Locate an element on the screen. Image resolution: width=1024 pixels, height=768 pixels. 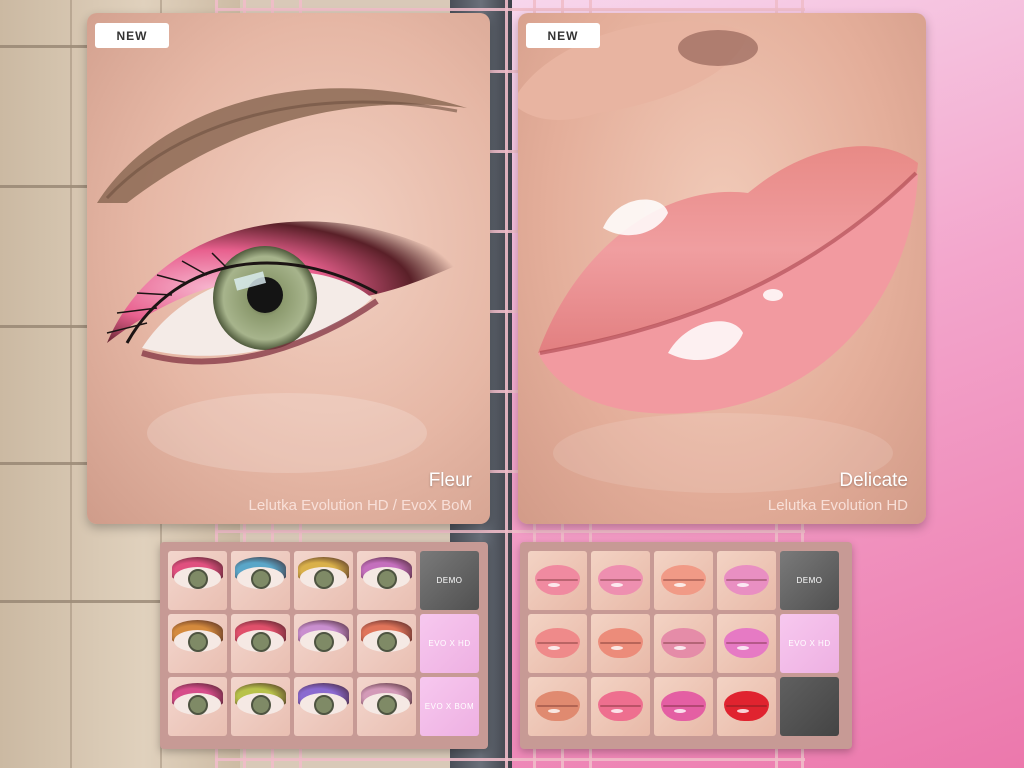
blank-button is located at coordinates (809, 706).